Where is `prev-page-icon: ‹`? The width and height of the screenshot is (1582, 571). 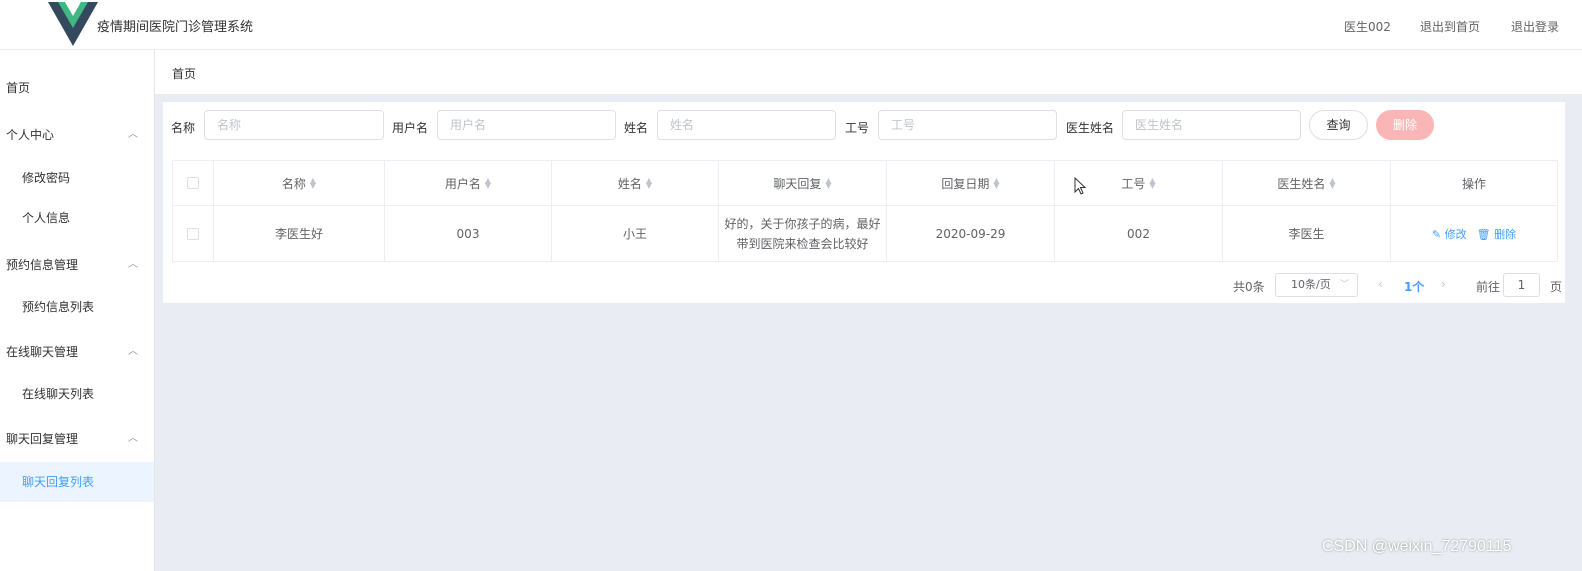 prev-page-icon: ‹ is located at coordinates (1380, 284).